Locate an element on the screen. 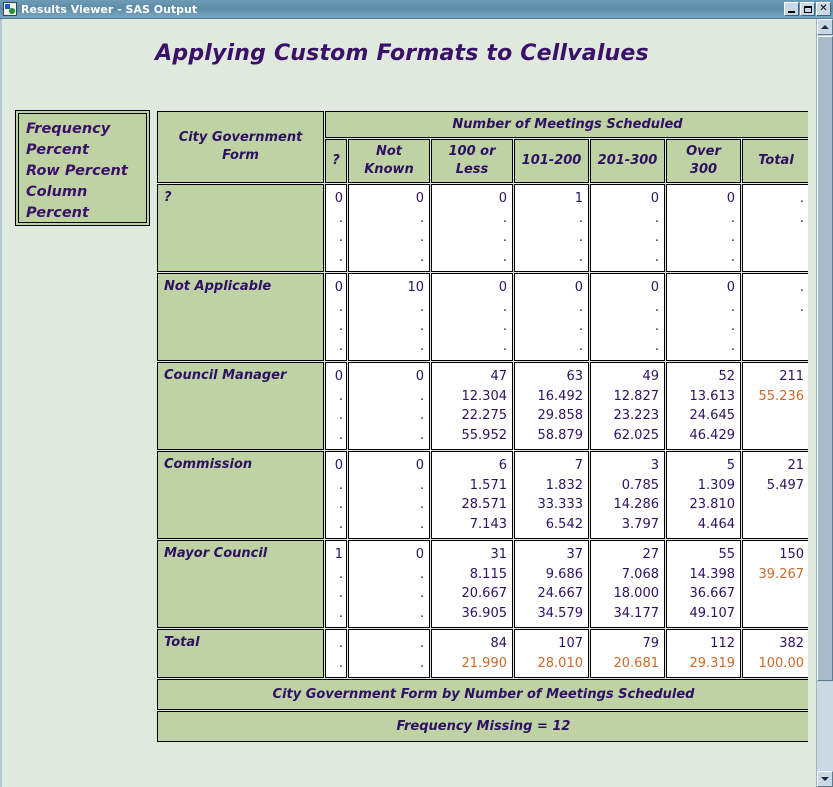 The width and height of the screenshot is (833, 787). cell-value: 27 is located at coordinates (650, 554).